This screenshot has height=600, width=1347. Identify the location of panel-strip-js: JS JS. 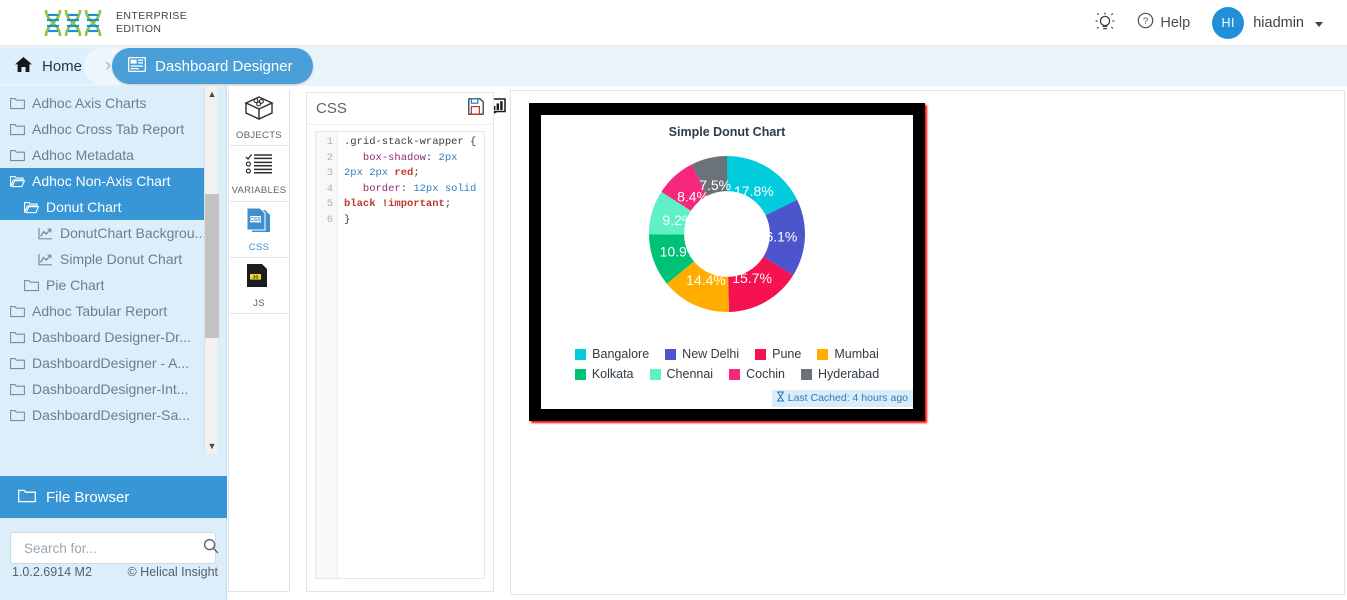
(259, 286).